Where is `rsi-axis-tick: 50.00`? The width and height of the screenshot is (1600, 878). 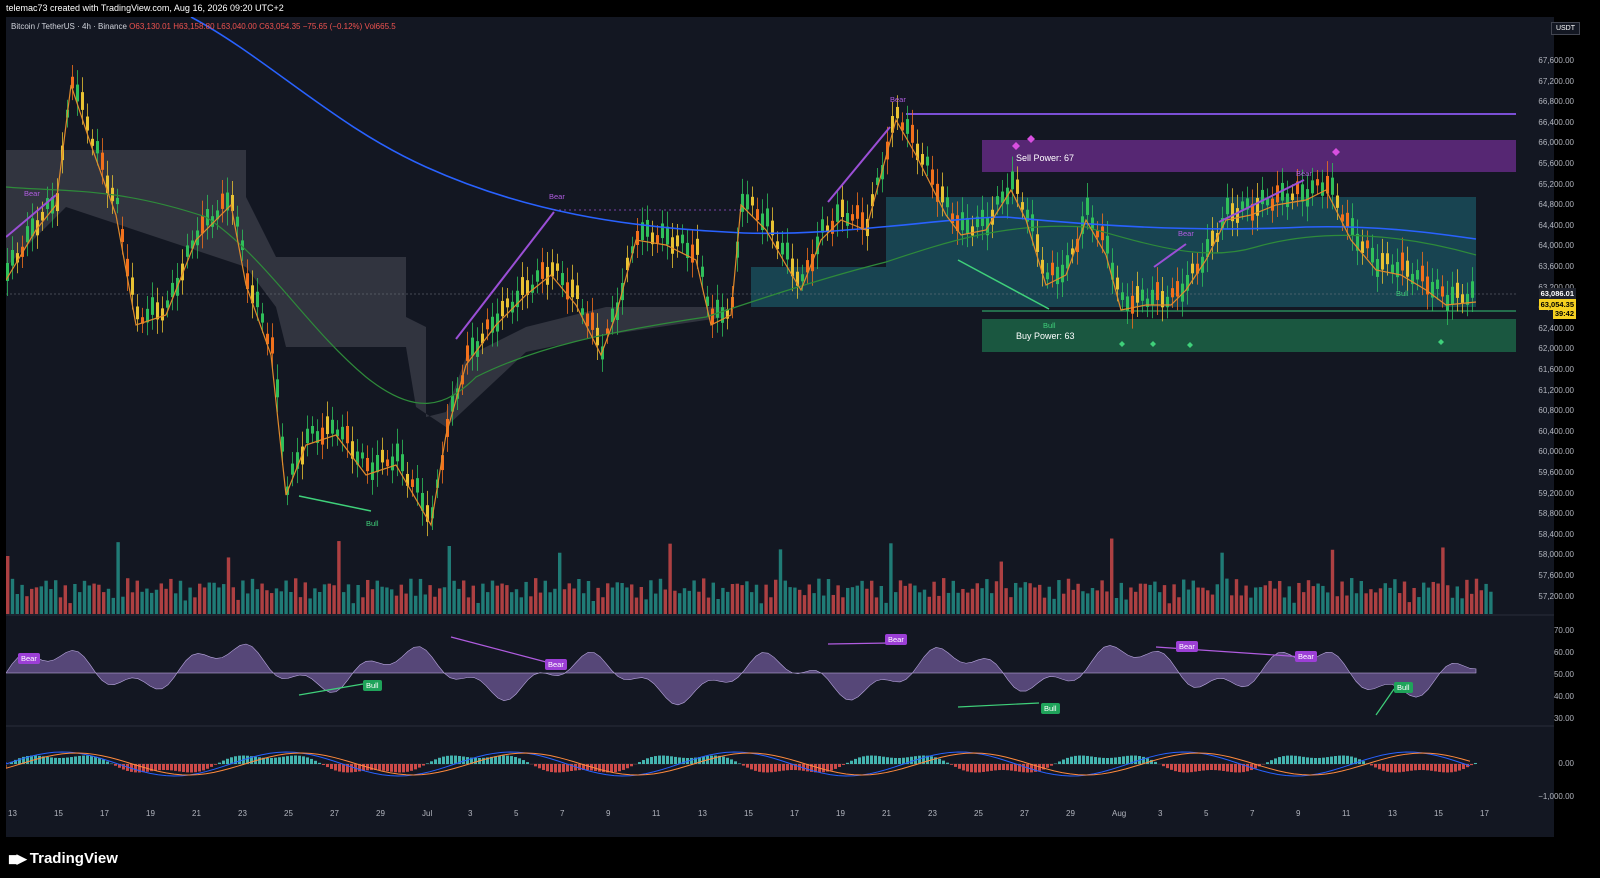
rsi-axis-tick: 50.00 is located at coordinates (1563, 674).